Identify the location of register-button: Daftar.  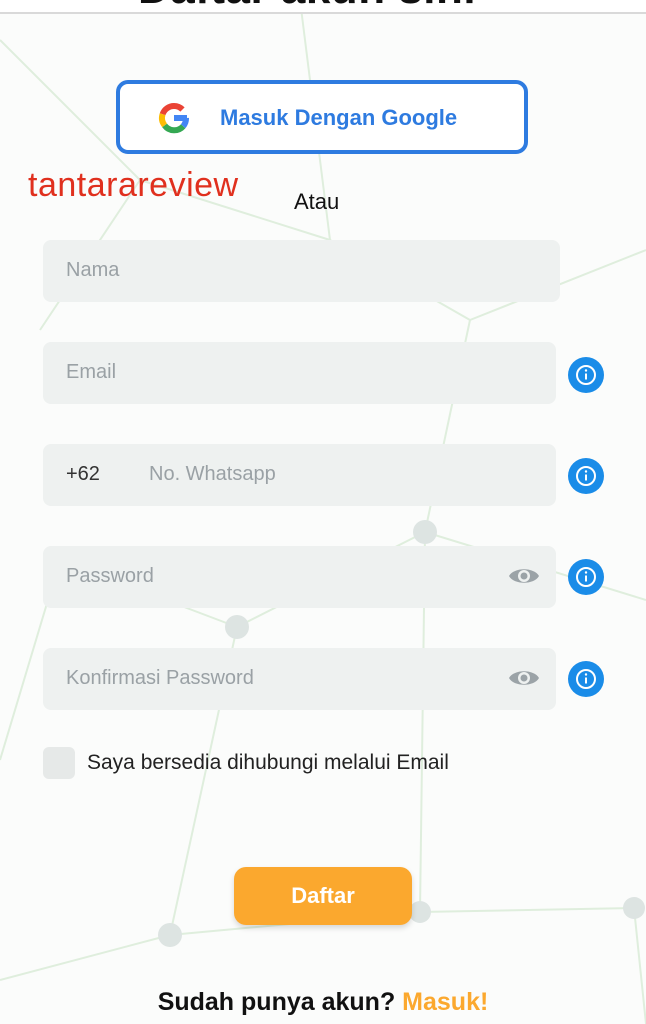
(323, 896).